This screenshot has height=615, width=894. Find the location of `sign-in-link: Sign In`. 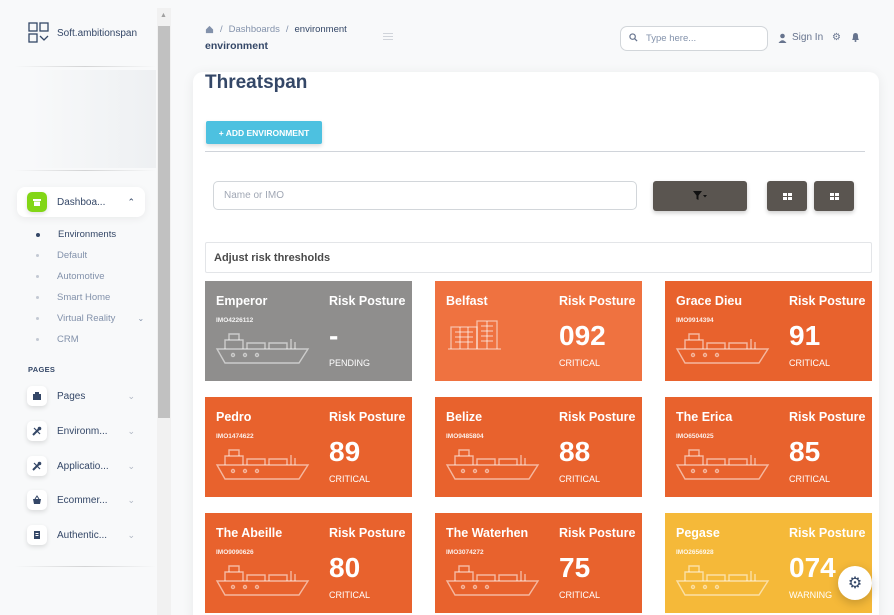

sign-in-link: Sign In is located at coordinates (800, 37).